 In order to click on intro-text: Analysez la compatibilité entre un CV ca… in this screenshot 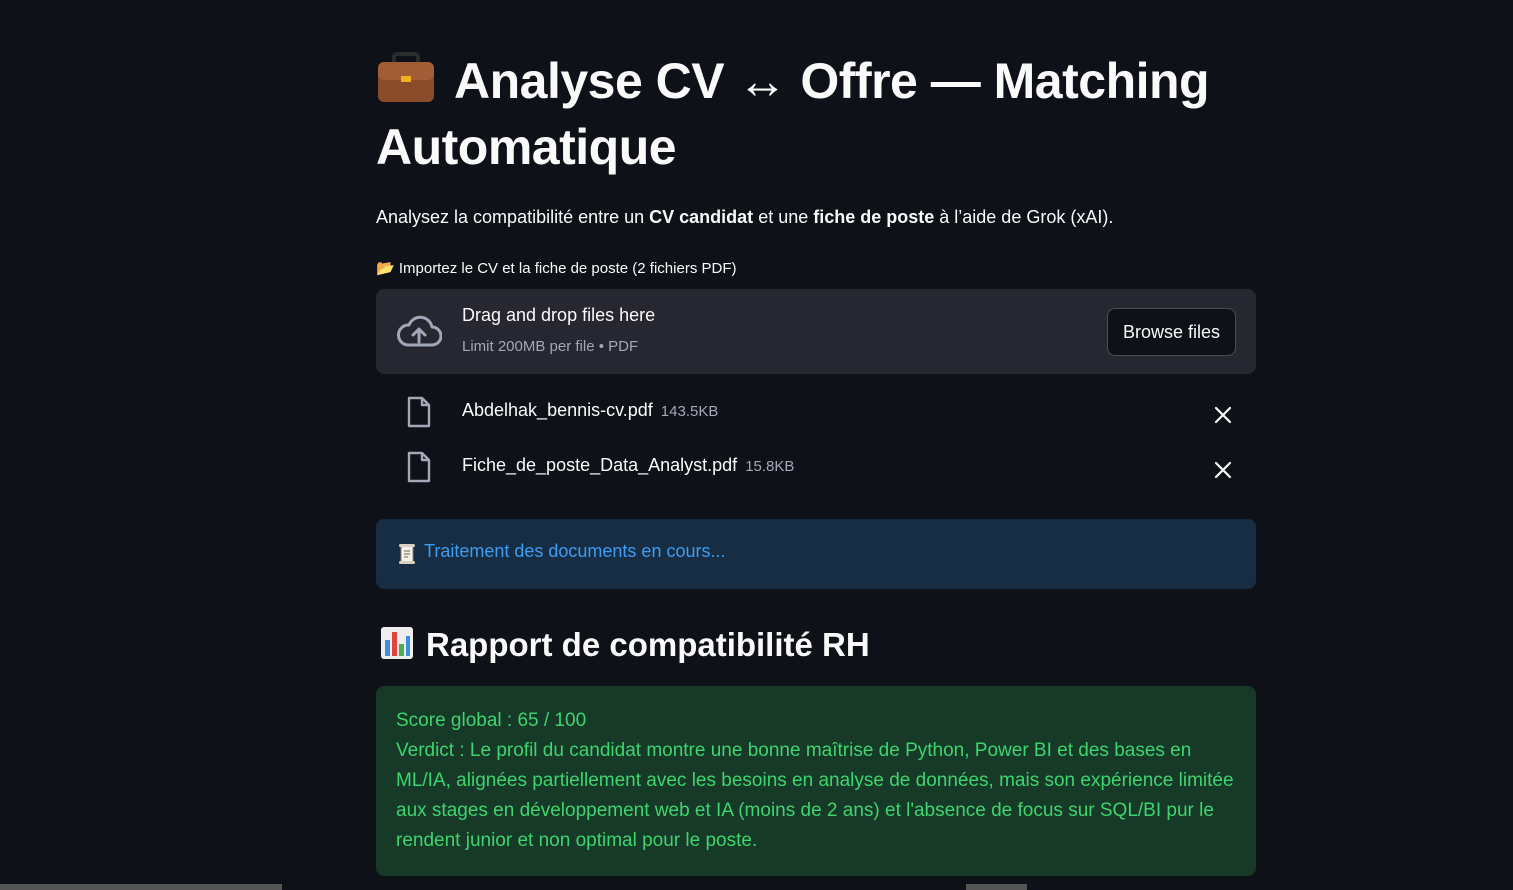, I will do `click(744, 217)`.